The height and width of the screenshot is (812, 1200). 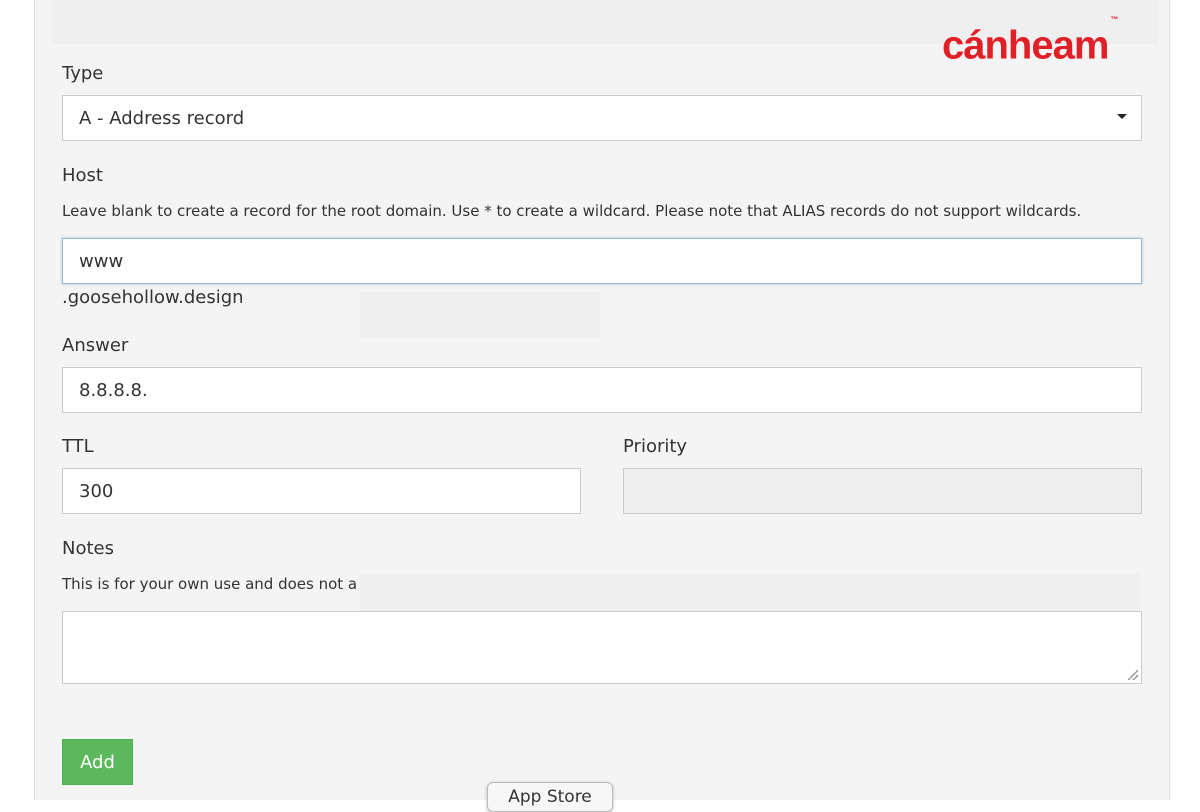 I want to click on answer-input: 8.8.8.8., so click(x=602, y=390).